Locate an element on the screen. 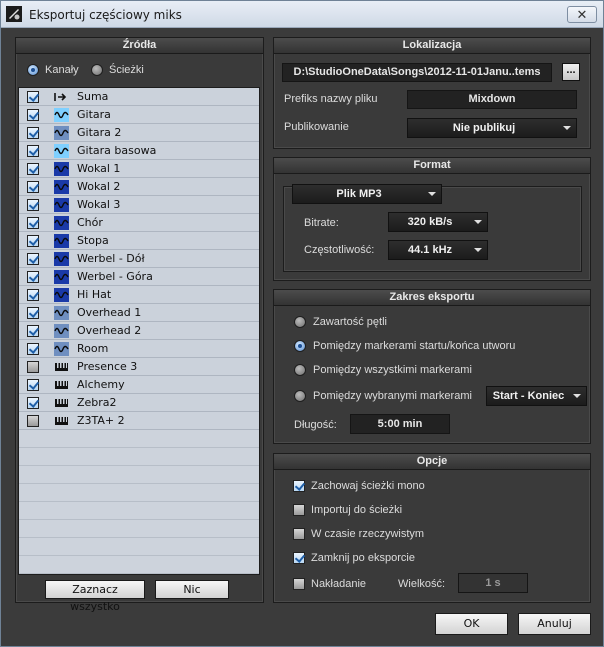  track-row: Alchemy is located at coordinates (139, 385).